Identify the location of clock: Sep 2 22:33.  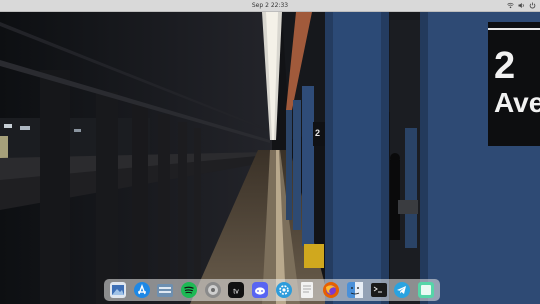
(270, 5).